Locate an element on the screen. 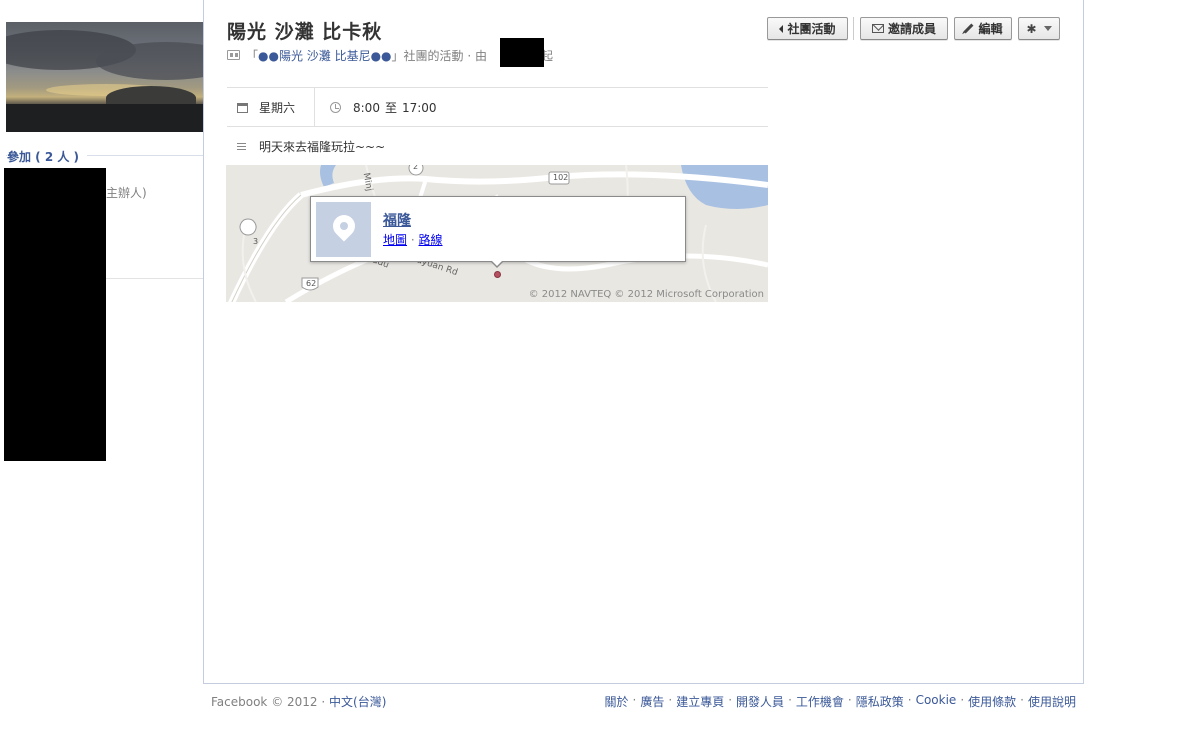  event-day: 星期六 is located at coordinates (266, 107).